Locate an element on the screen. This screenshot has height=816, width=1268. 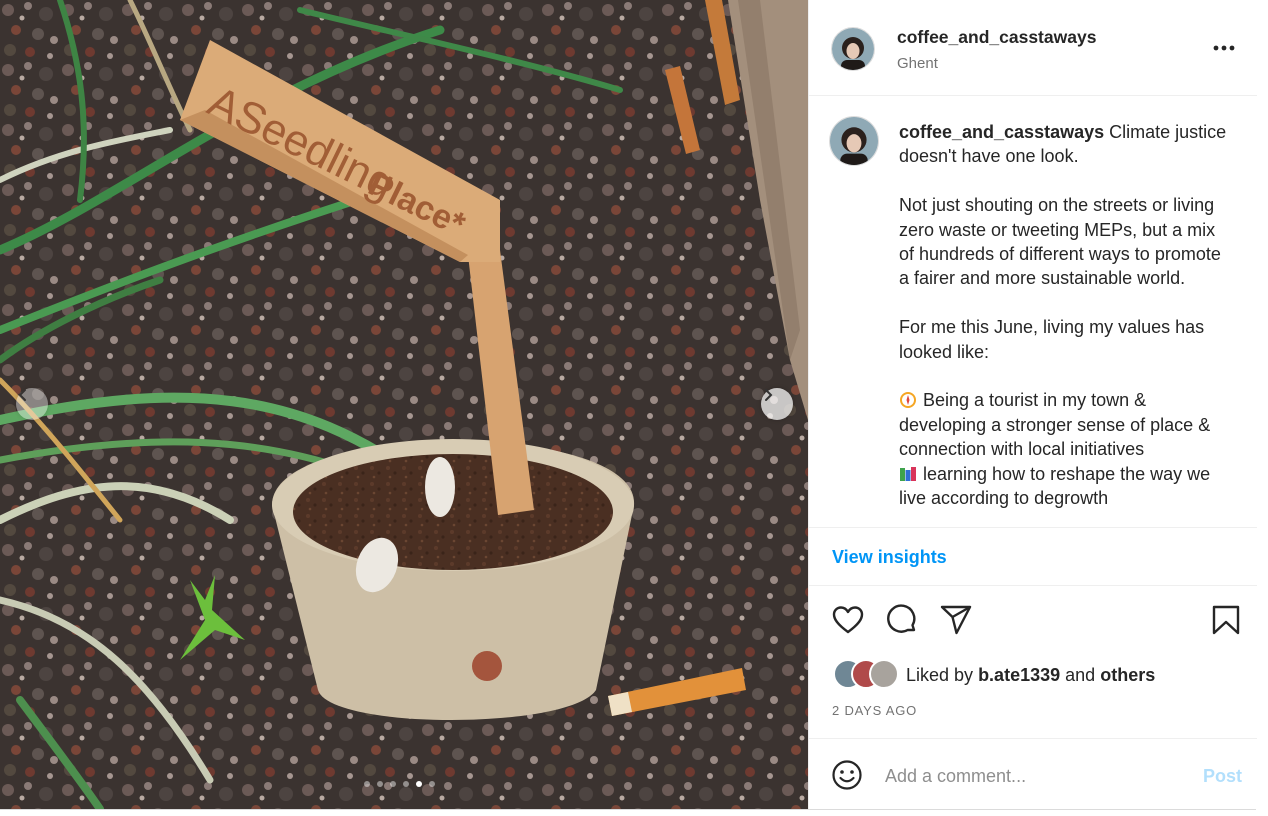
comment-button is located at coordinates (902, 620).